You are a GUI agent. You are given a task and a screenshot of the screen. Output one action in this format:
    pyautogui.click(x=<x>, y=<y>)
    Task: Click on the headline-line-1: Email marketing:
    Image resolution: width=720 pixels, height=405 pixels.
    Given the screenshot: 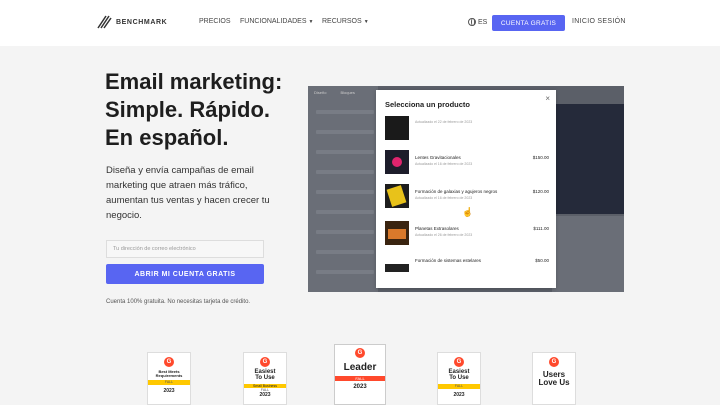 What is the action you would take?
    pyautogui.click(x=194, y=81)
    